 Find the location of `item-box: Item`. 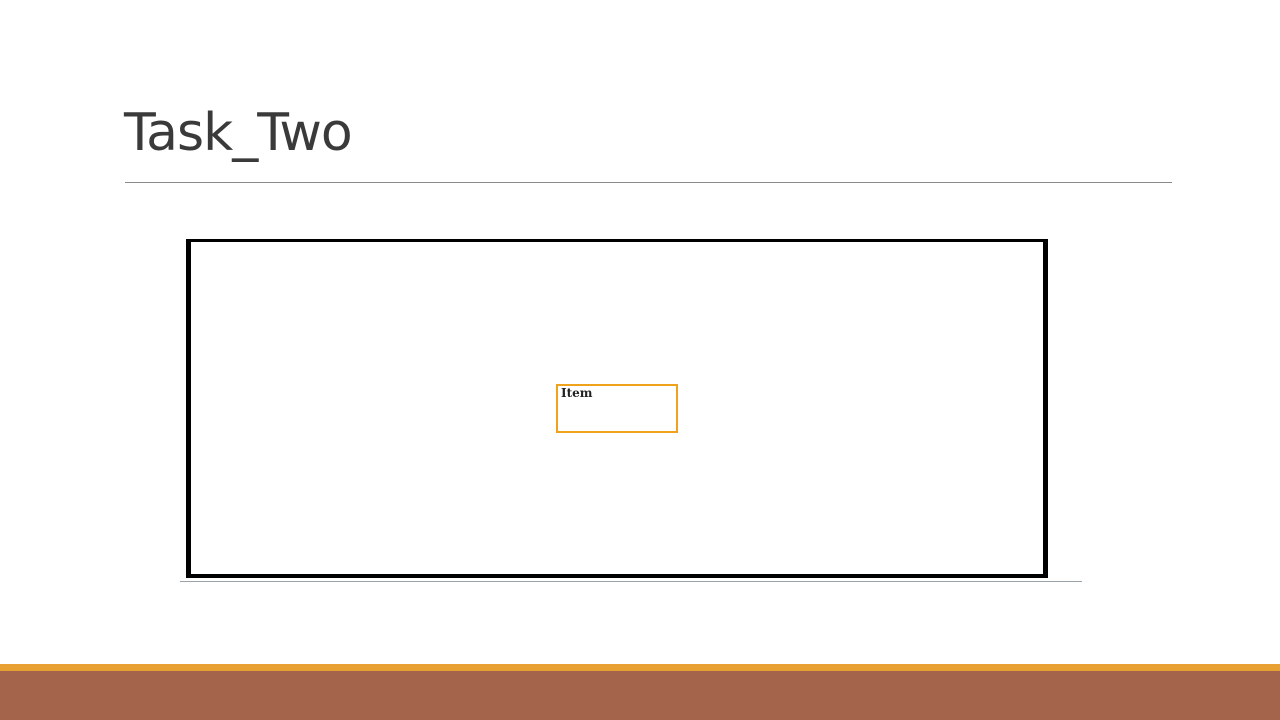

item-box: Item is located at coordinates (617, 408).